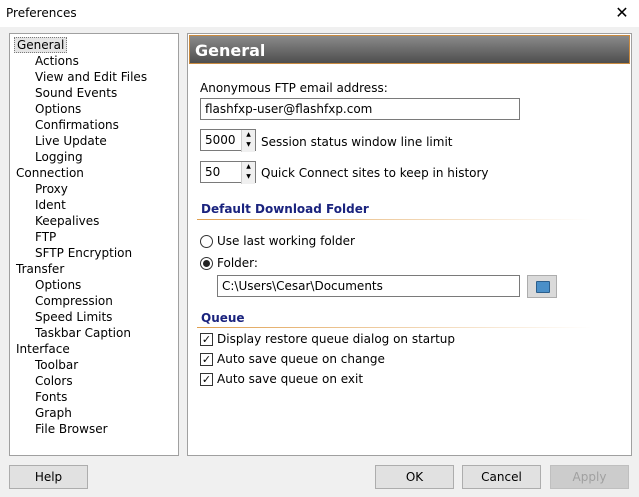  I want to click on restore-queue-label: Display restore queue dialog on startup, so click(336, 339).